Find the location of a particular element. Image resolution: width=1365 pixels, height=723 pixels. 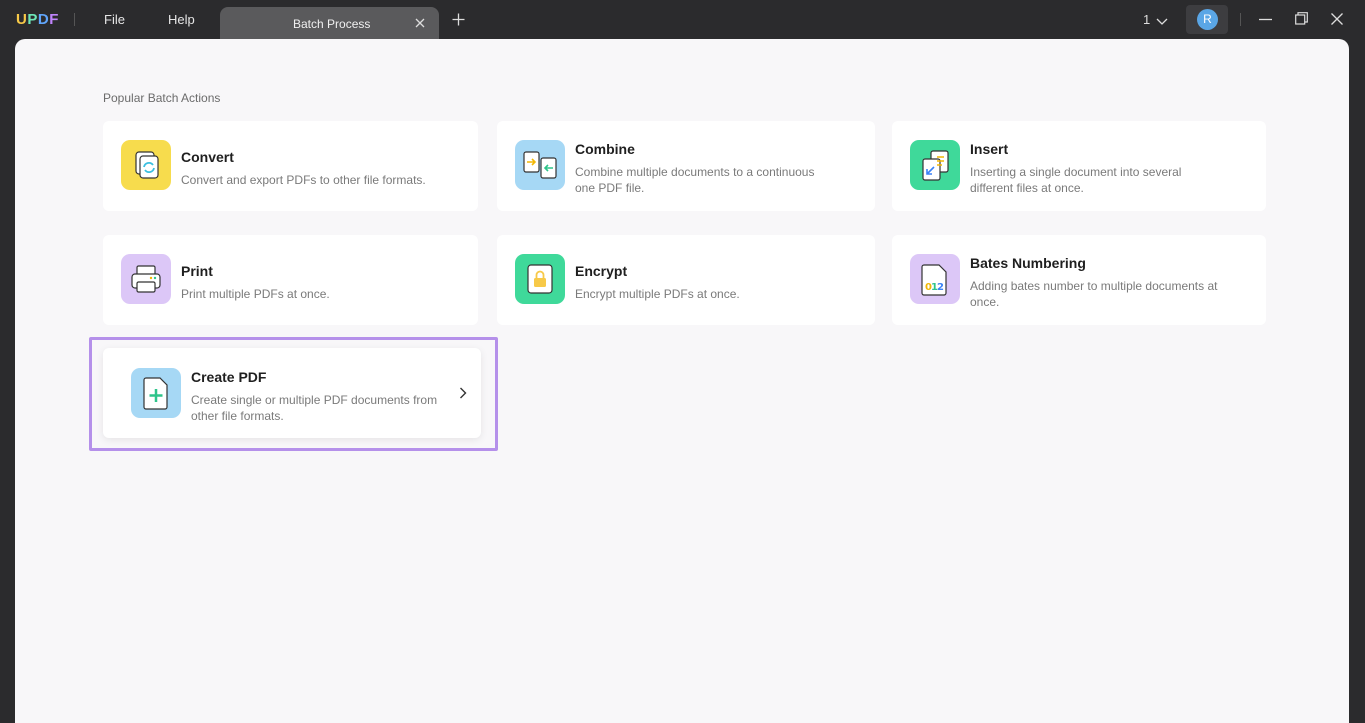

tab-label: Batch Process is located at coordinates (332, 24).